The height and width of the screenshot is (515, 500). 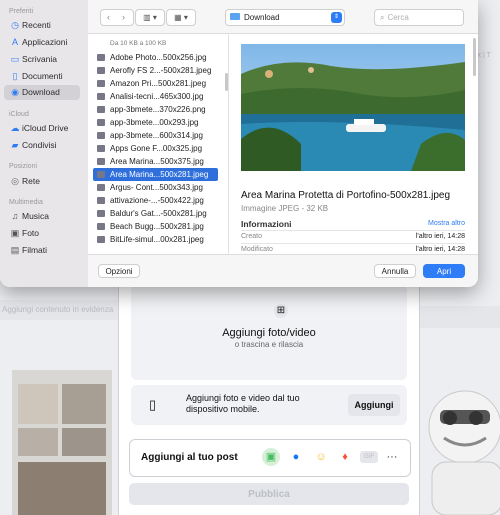 What do you see at coordinates (296, 457) in the screenshot?
I see `tag-people-icon: ●` at bounding box center [296, 457].